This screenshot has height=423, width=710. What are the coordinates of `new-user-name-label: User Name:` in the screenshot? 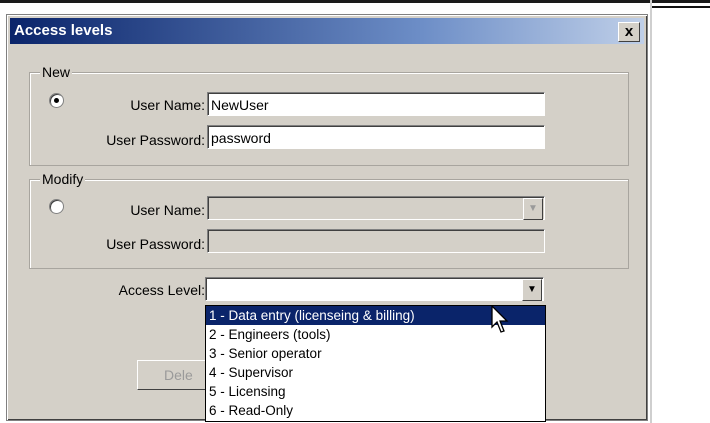 It's located at (167, 105).